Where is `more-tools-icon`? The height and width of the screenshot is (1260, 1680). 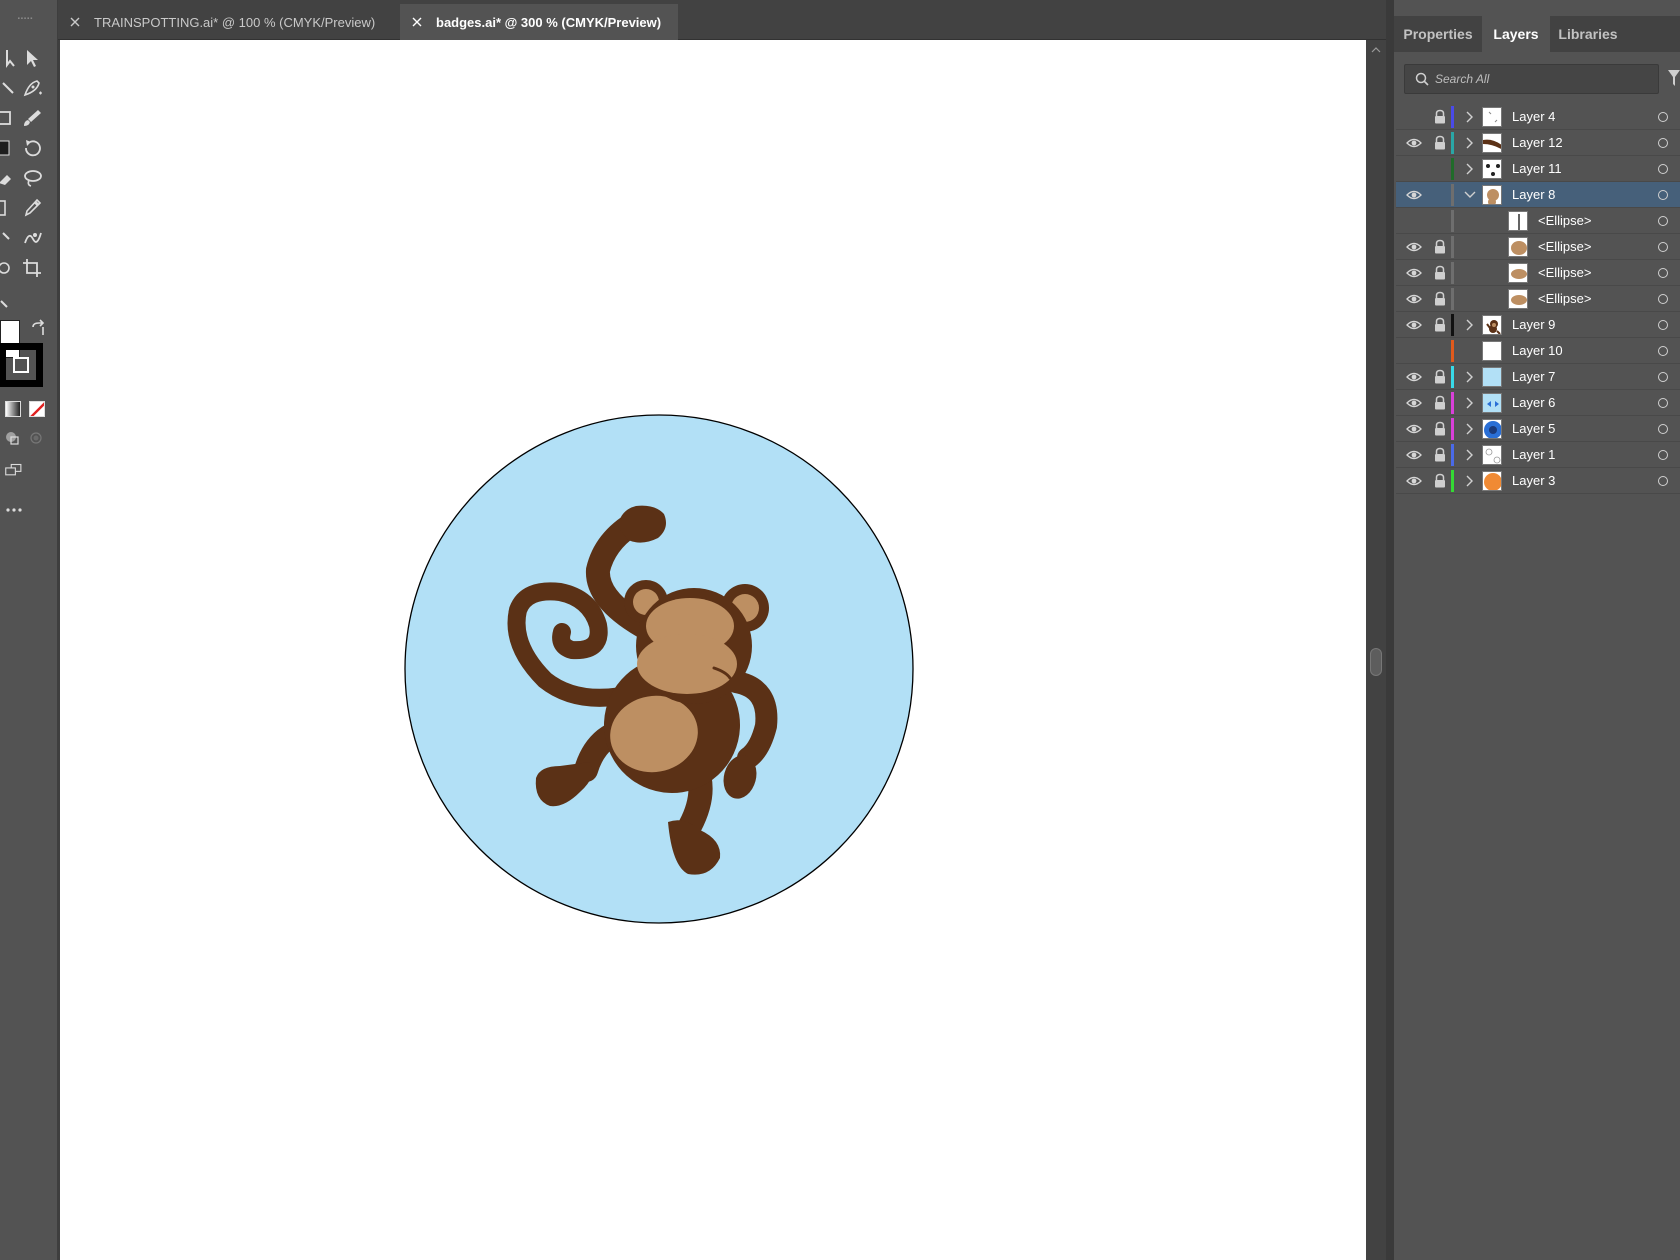 more-tools-icon is located at coordinates (14, 510).